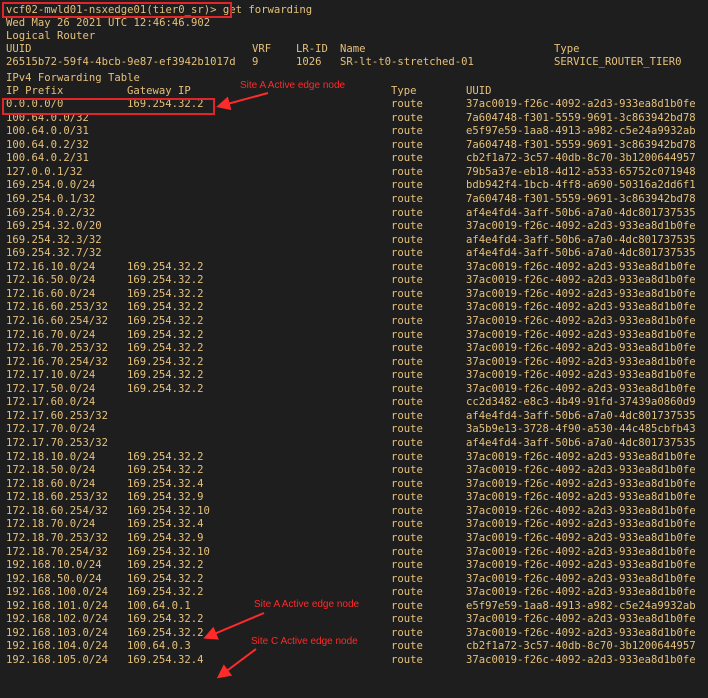  I want to click on arrow-site-a-bottom, so click(234, 626).